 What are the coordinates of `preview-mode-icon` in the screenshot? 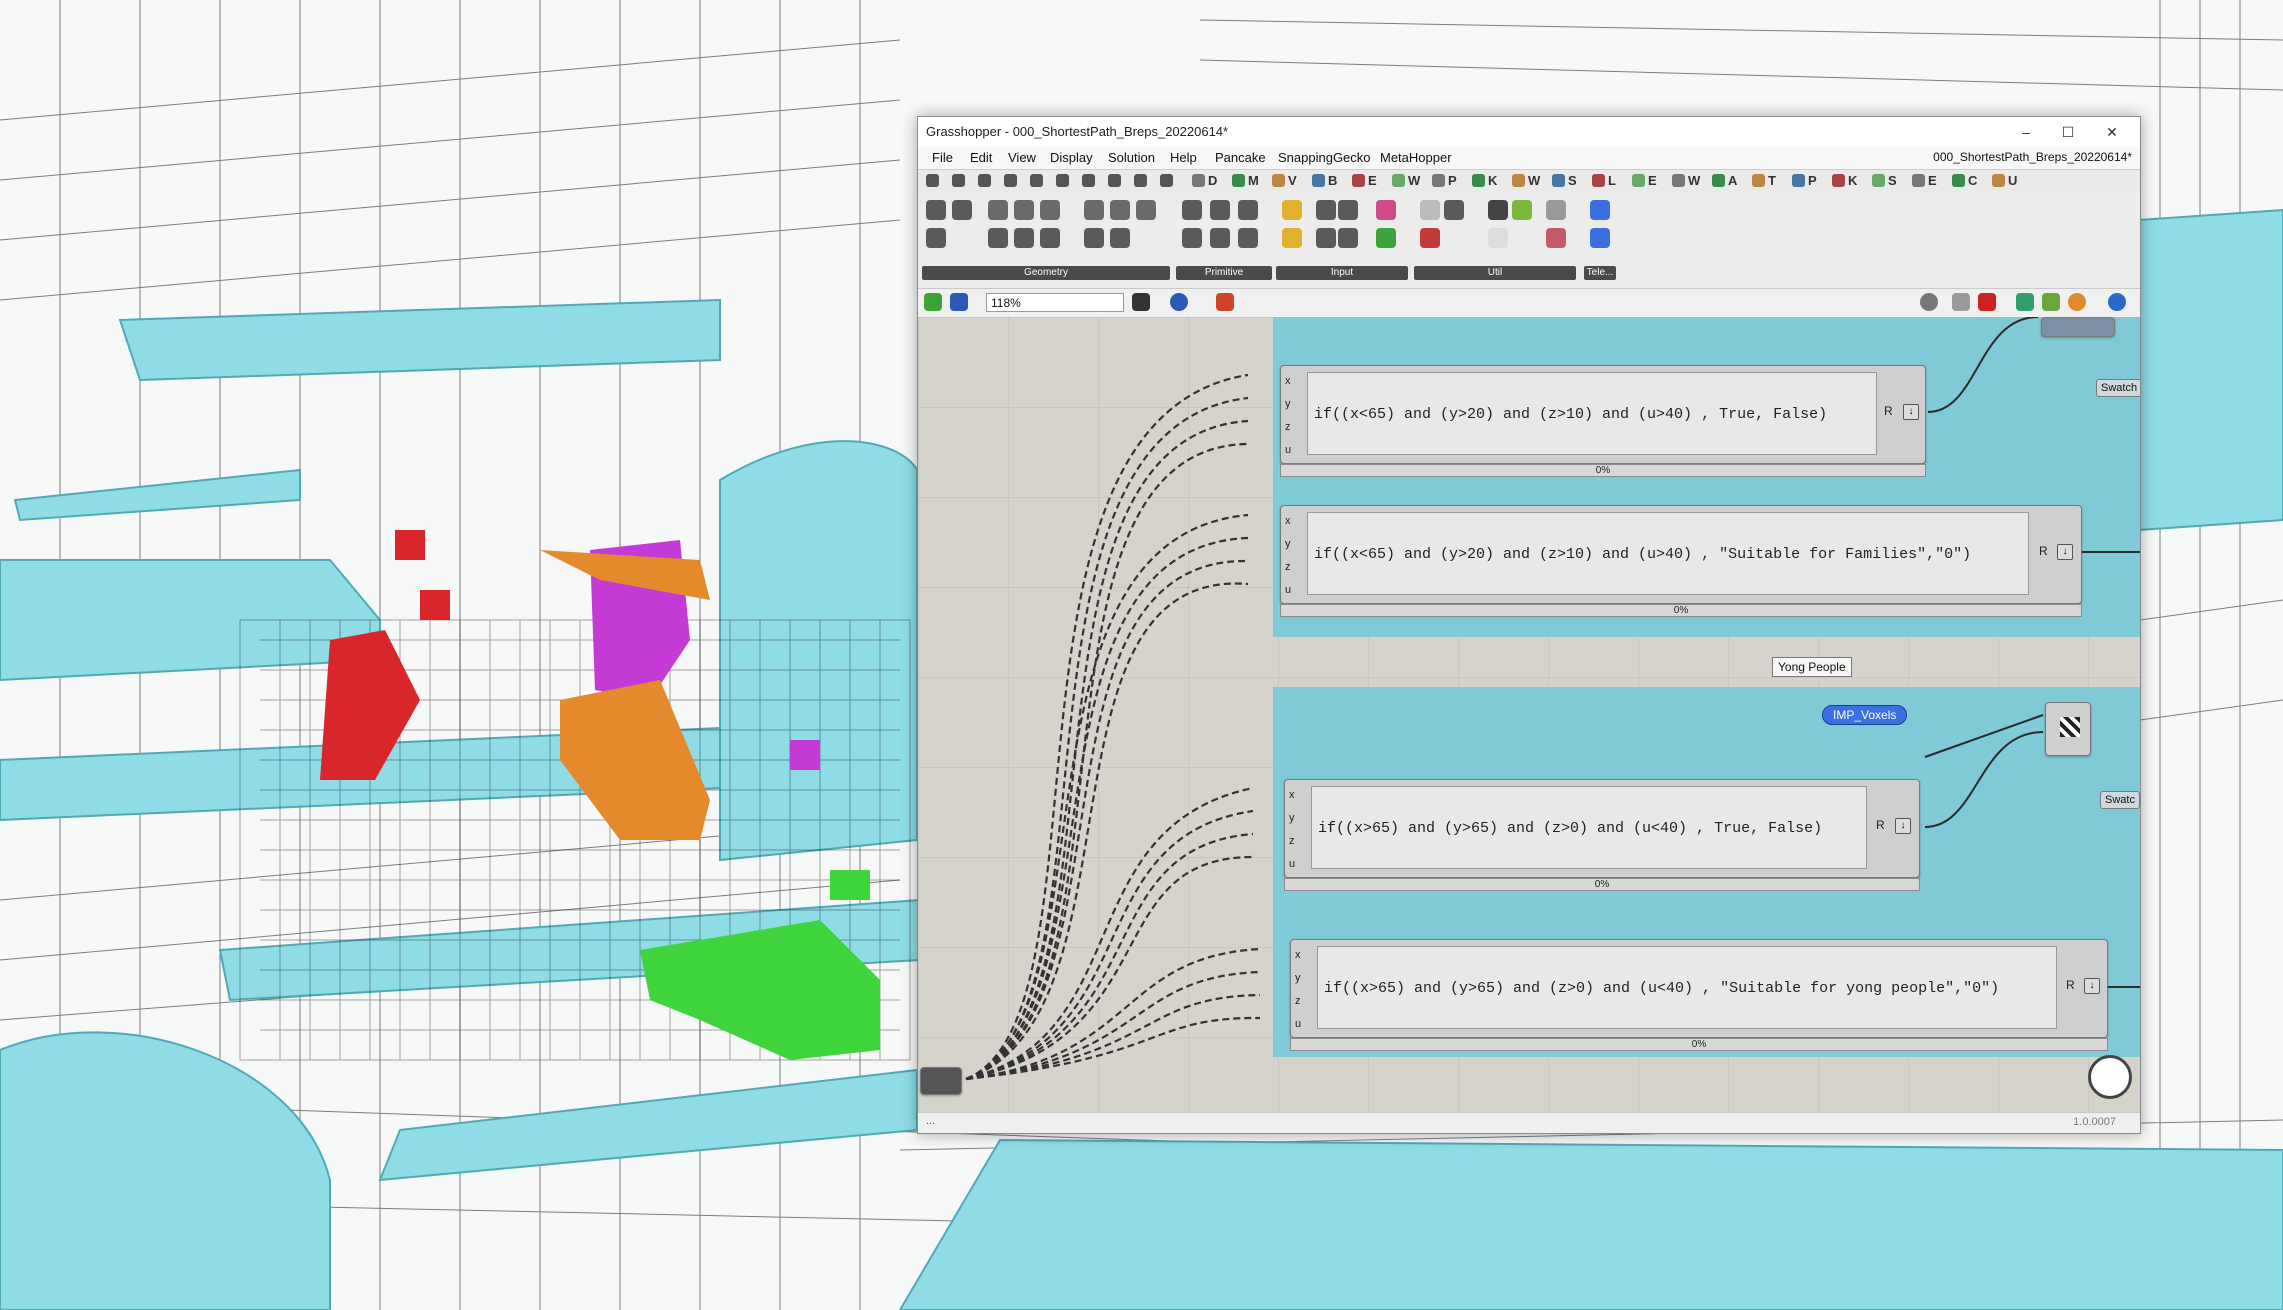 It's located at (1929, 302).